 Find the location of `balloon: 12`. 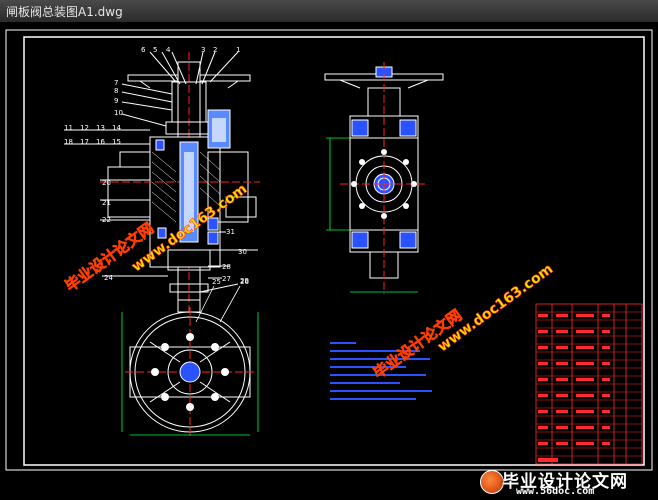

balloon: 12 is located at coordinates (84, 128).